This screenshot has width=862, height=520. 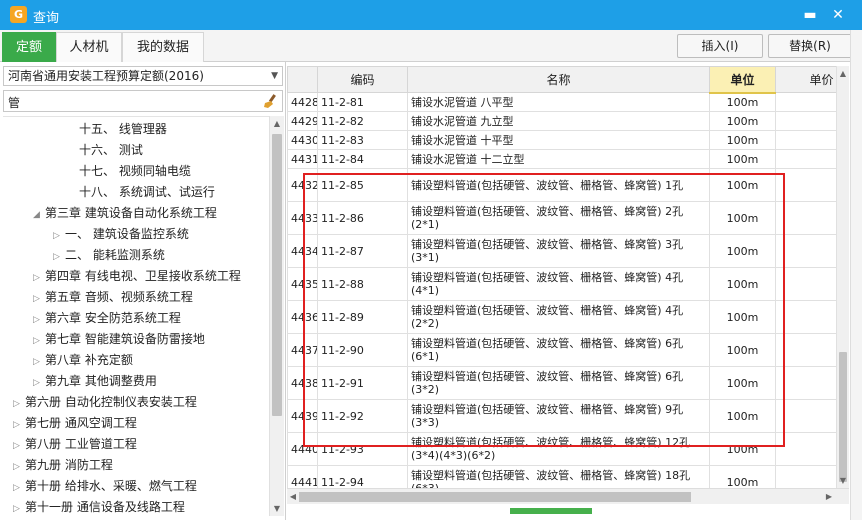 What do you see at coordinates (270, 101) in the screenshot?
I see `brush-icon` at bounding box center [270, 101].